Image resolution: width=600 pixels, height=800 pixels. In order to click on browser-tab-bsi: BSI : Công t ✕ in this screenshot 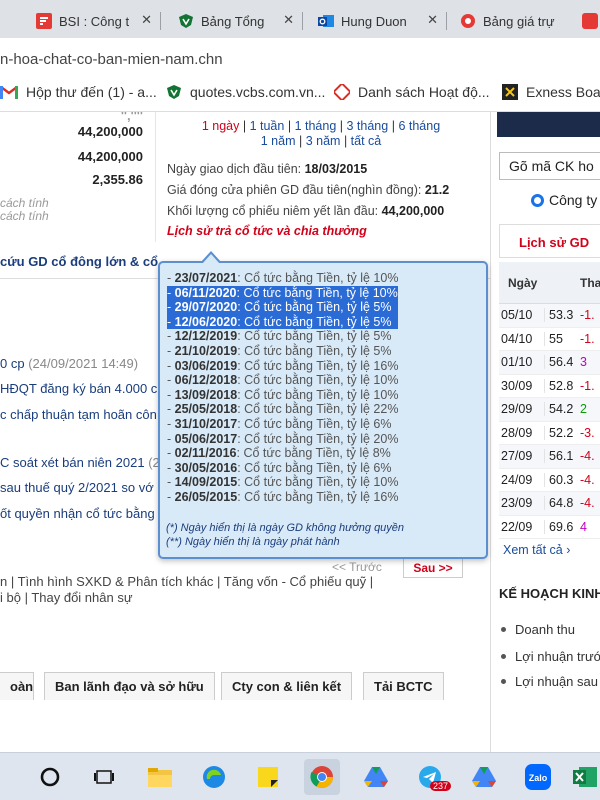, I will do `click(93, 21)`.